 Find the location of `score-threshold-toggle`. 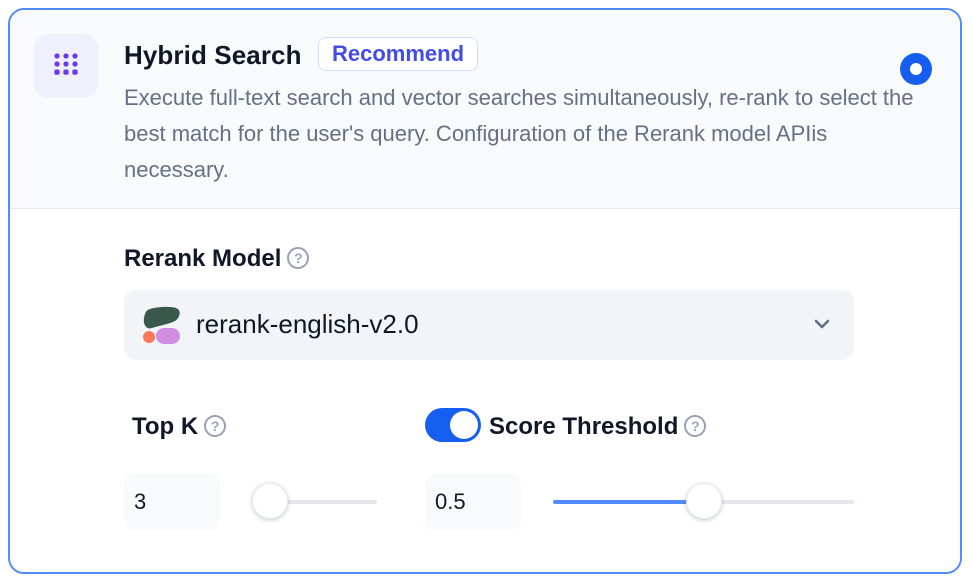

score-threshold-toggle is located at coordinates (453, 425).